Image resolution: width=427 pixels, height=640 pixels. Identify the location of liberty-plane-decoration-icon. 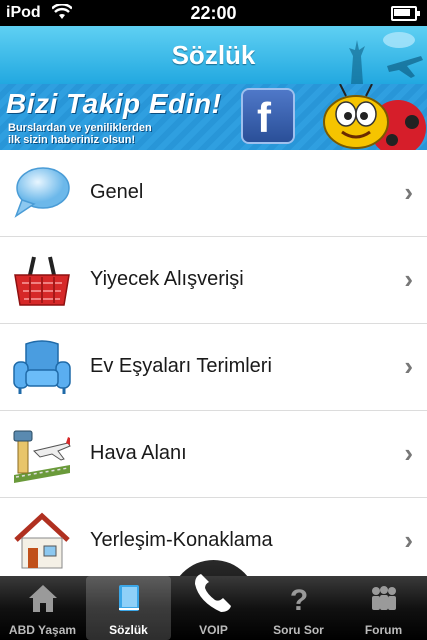
(386, 58).